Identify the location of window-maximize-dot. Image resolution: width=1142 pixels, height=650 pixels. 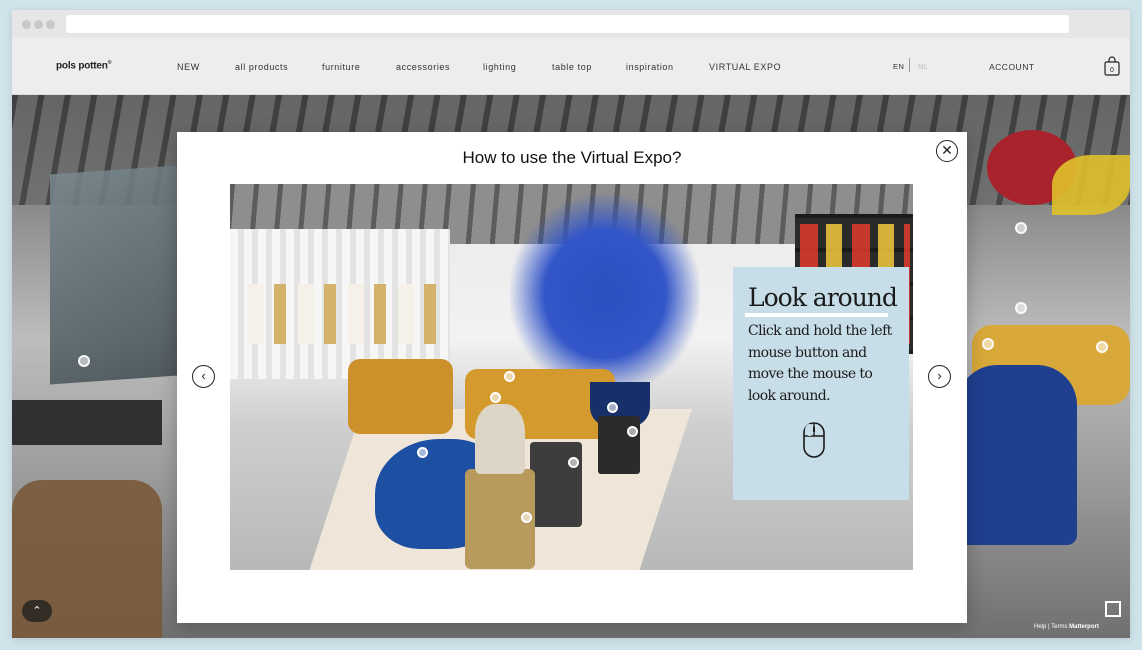
(50, 24).